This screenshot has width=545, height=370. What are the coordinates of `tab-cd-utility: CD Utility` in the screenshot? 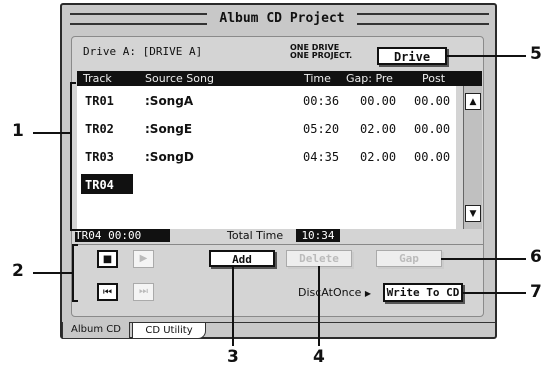 It's located at (169, 330).